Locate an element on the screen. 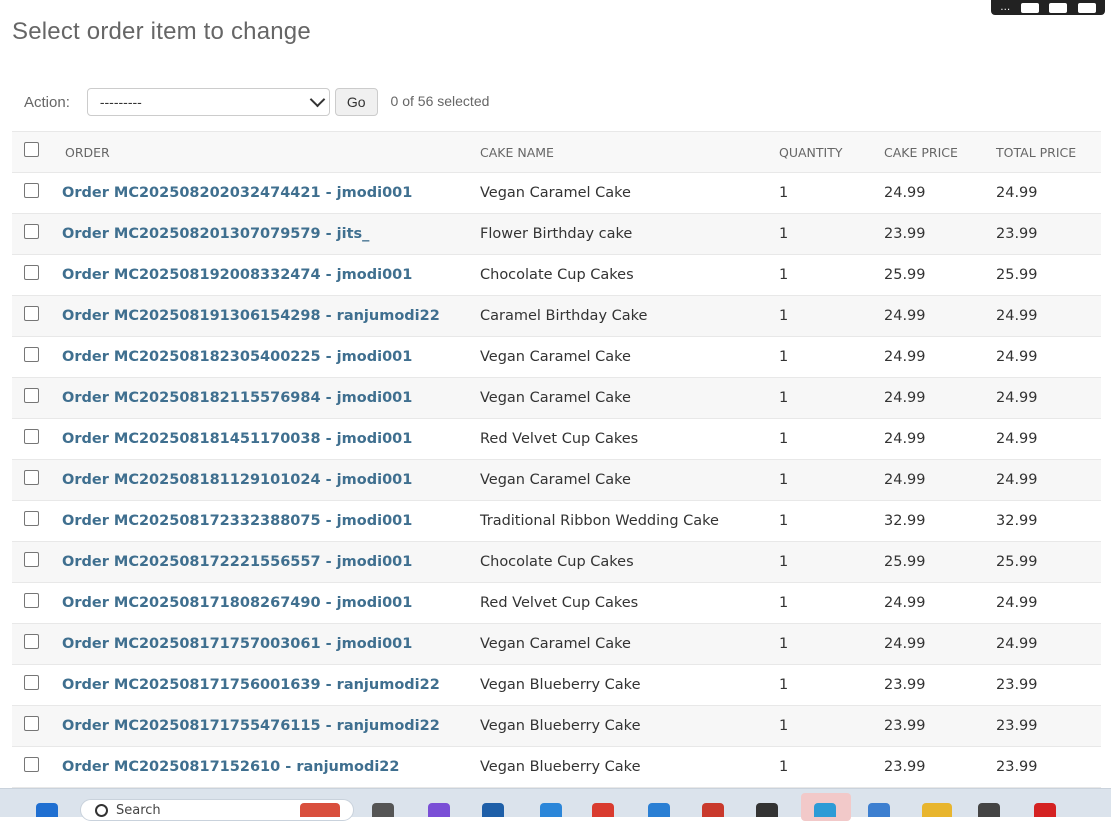 The height and width of the screenshot is (821, 1111). copilot-icon is located at coordinates (439, 810).